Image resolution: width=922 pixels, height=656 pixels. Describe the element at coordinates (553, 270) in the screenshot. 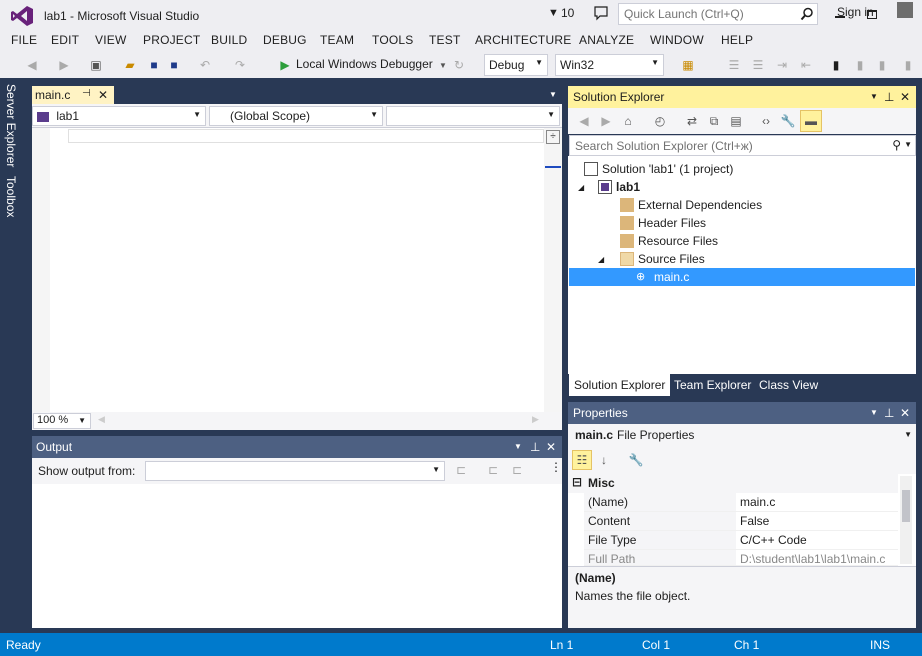

I see `editor-vertical-scrollbar: ÷` at that location.